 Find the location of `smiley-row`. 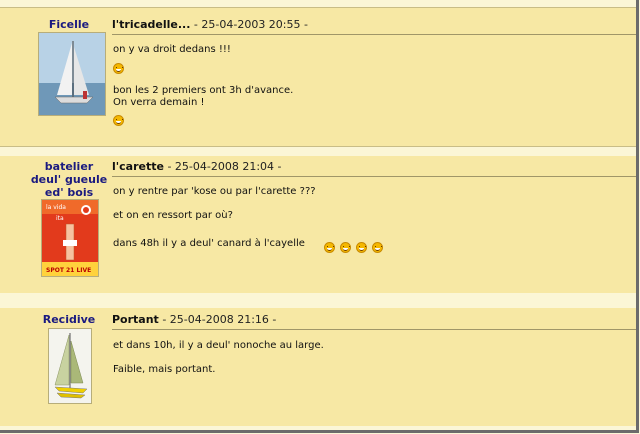

smiley-row is located at coordinates (354, 246).